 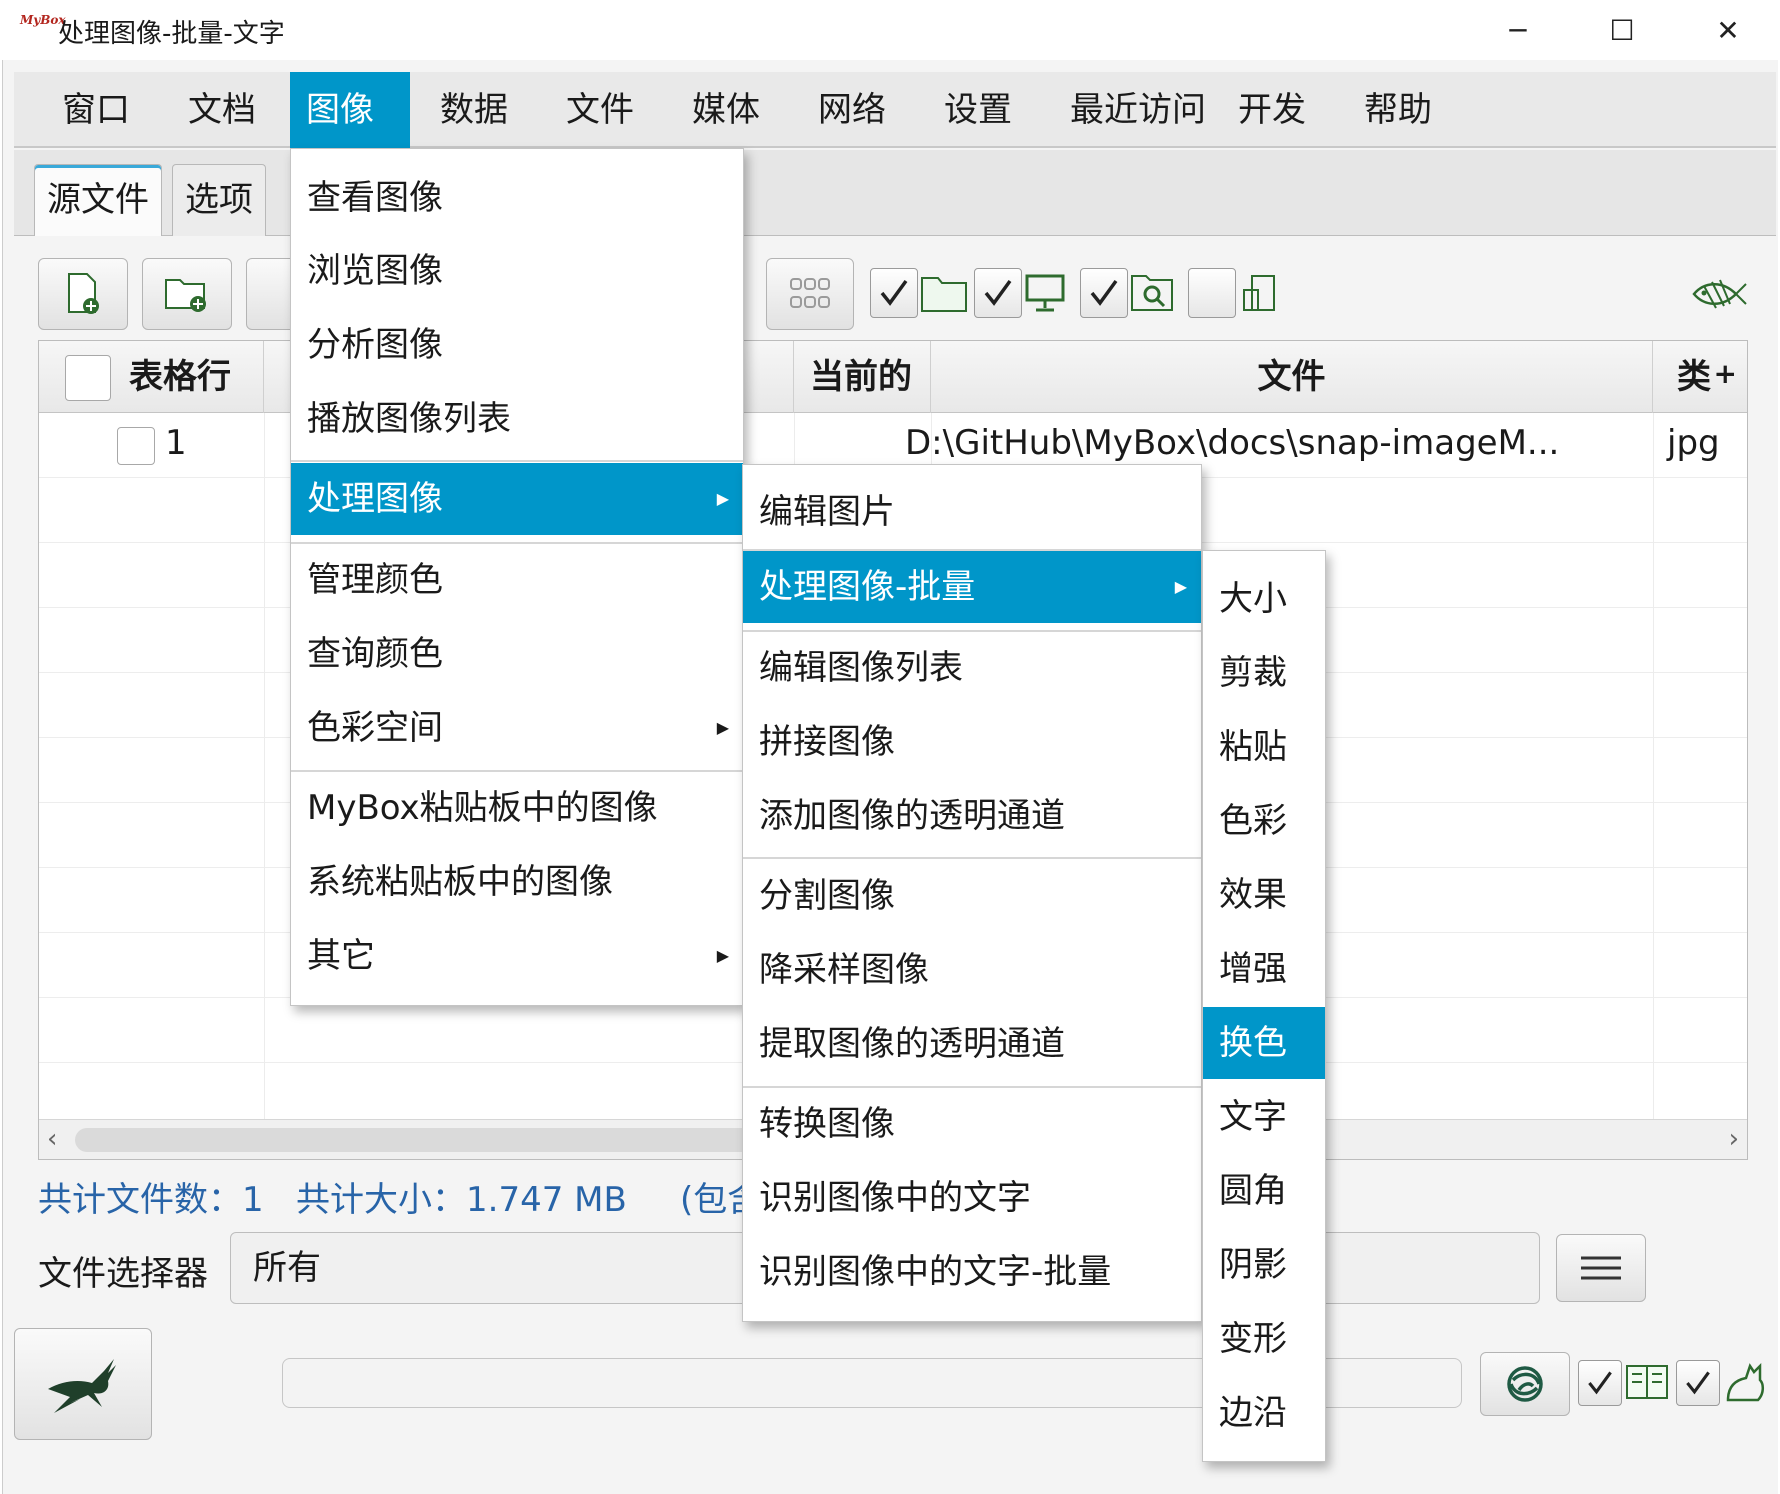 What do you see at coordinates (1264, 1117) in the screenshot?
I see `menu-item-text: 文字` at bounding box center [1264, 1117].